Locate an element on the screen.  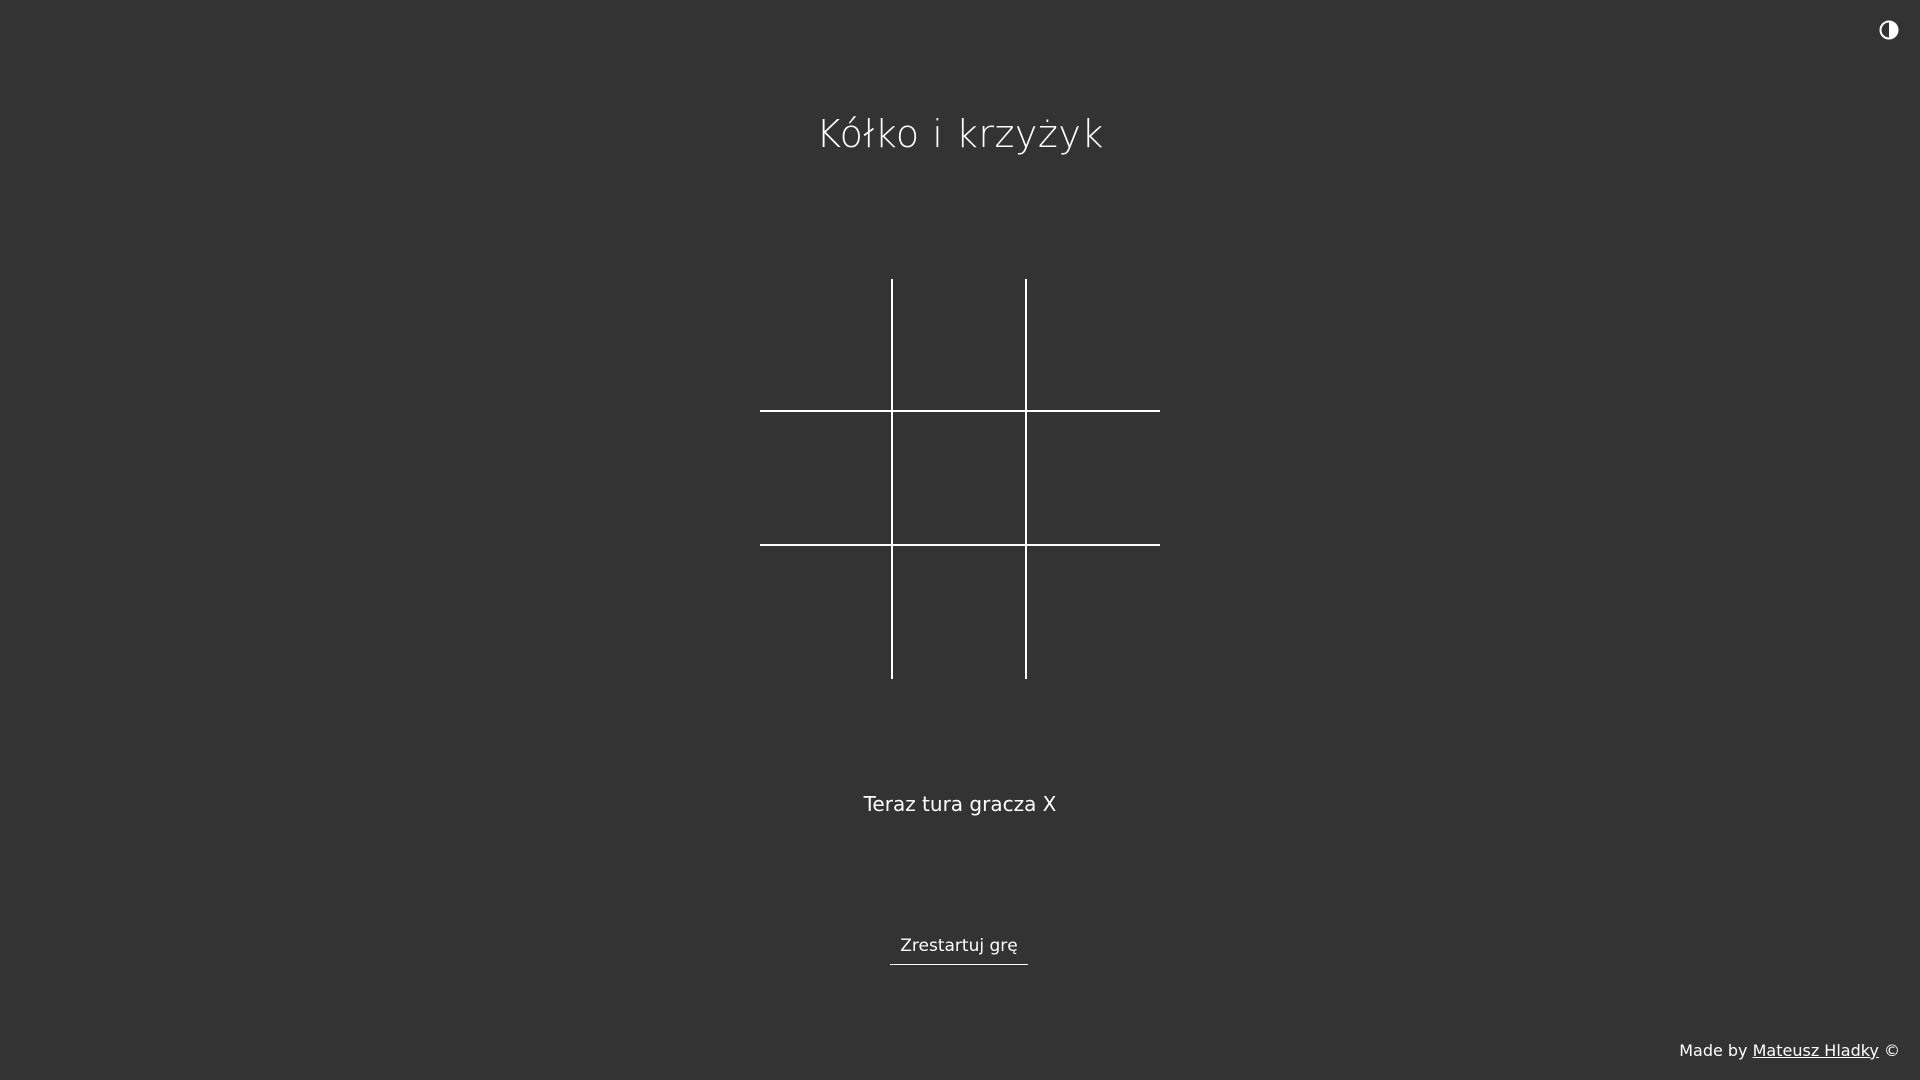
turn-status: Teraz tura gracza X is located at coordinates (960, 804).